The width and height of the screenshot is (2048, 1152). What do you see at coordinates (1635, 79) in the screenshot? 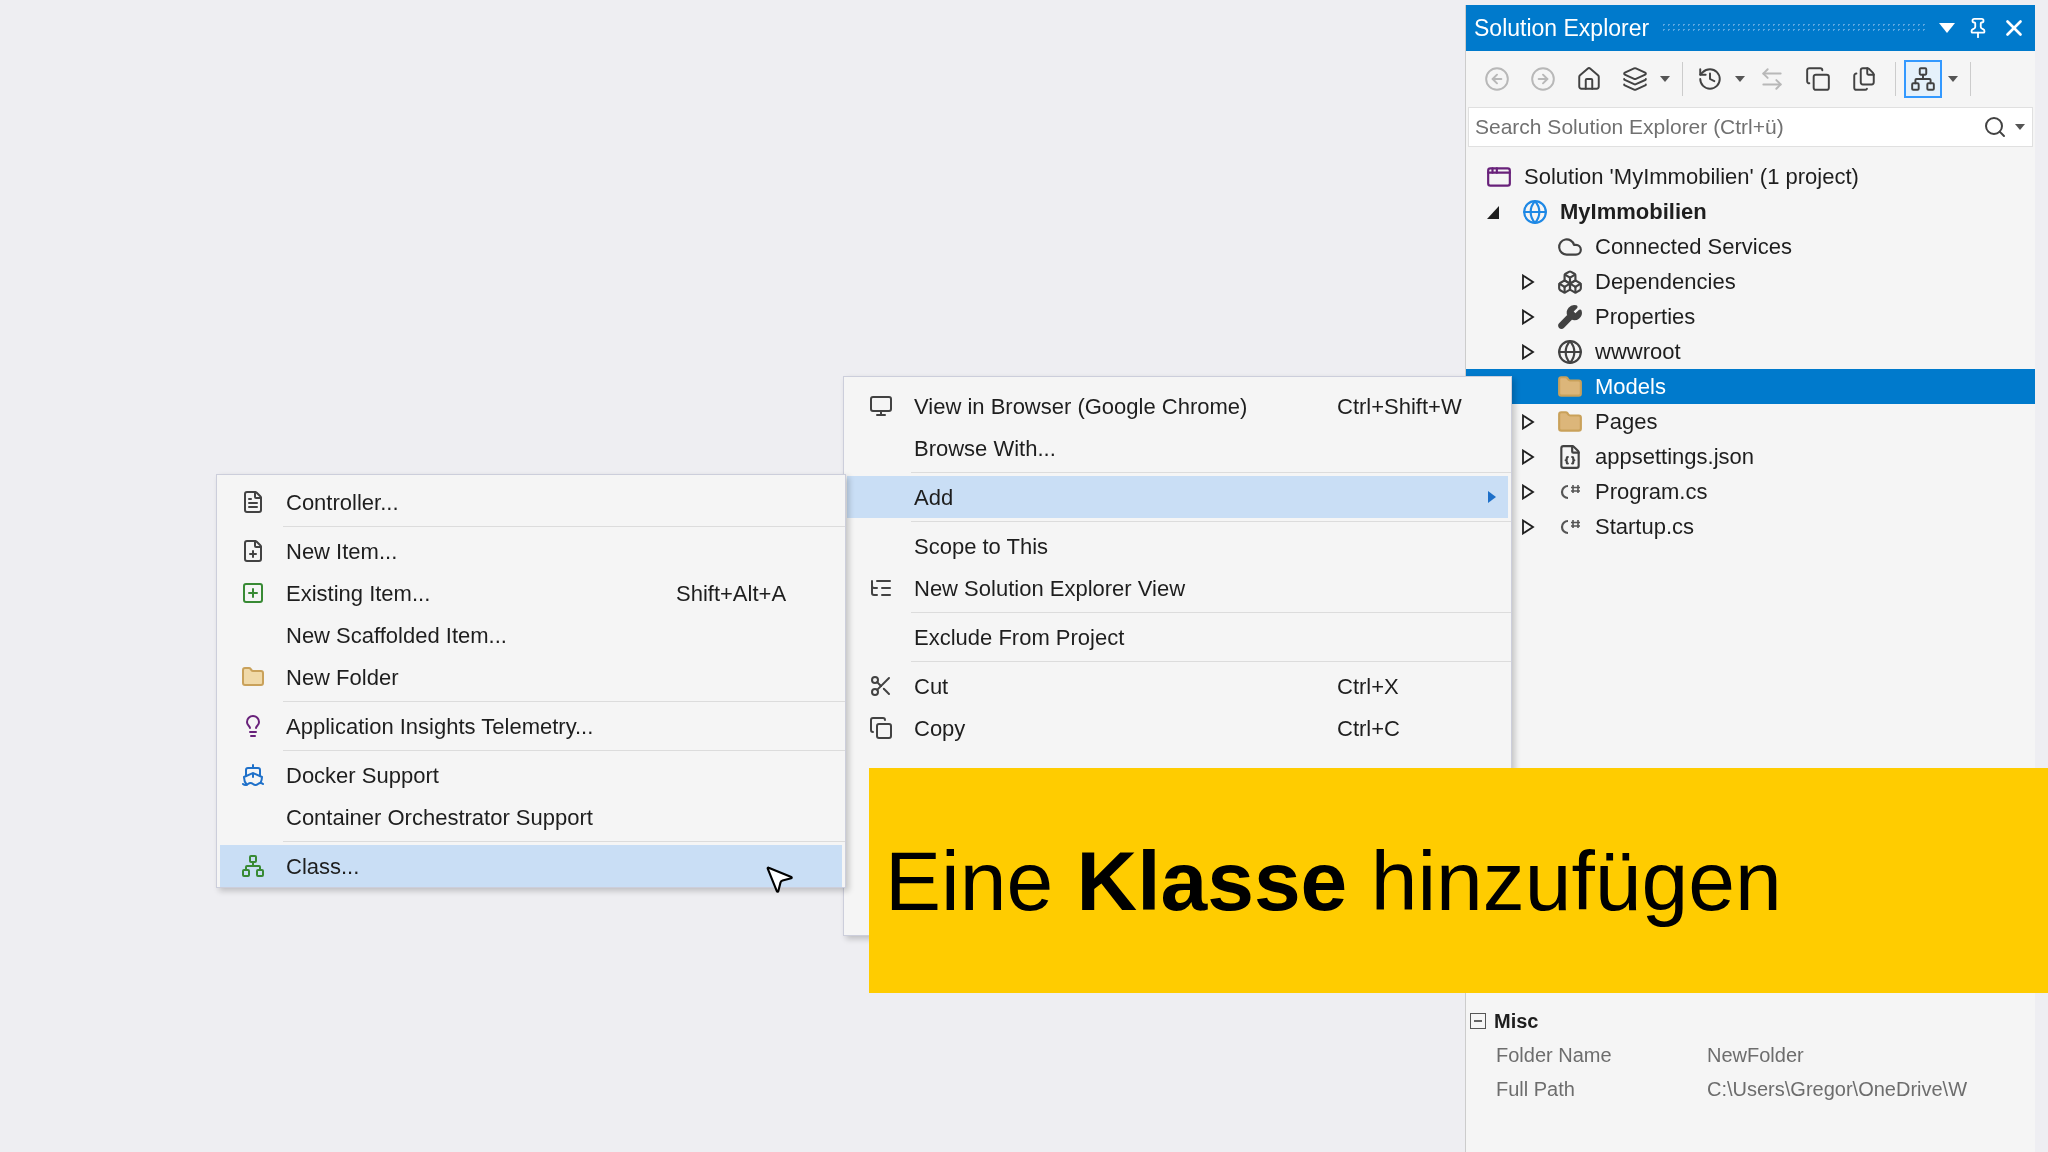
I see `layers-icon` at bounding box center [1635, 79].